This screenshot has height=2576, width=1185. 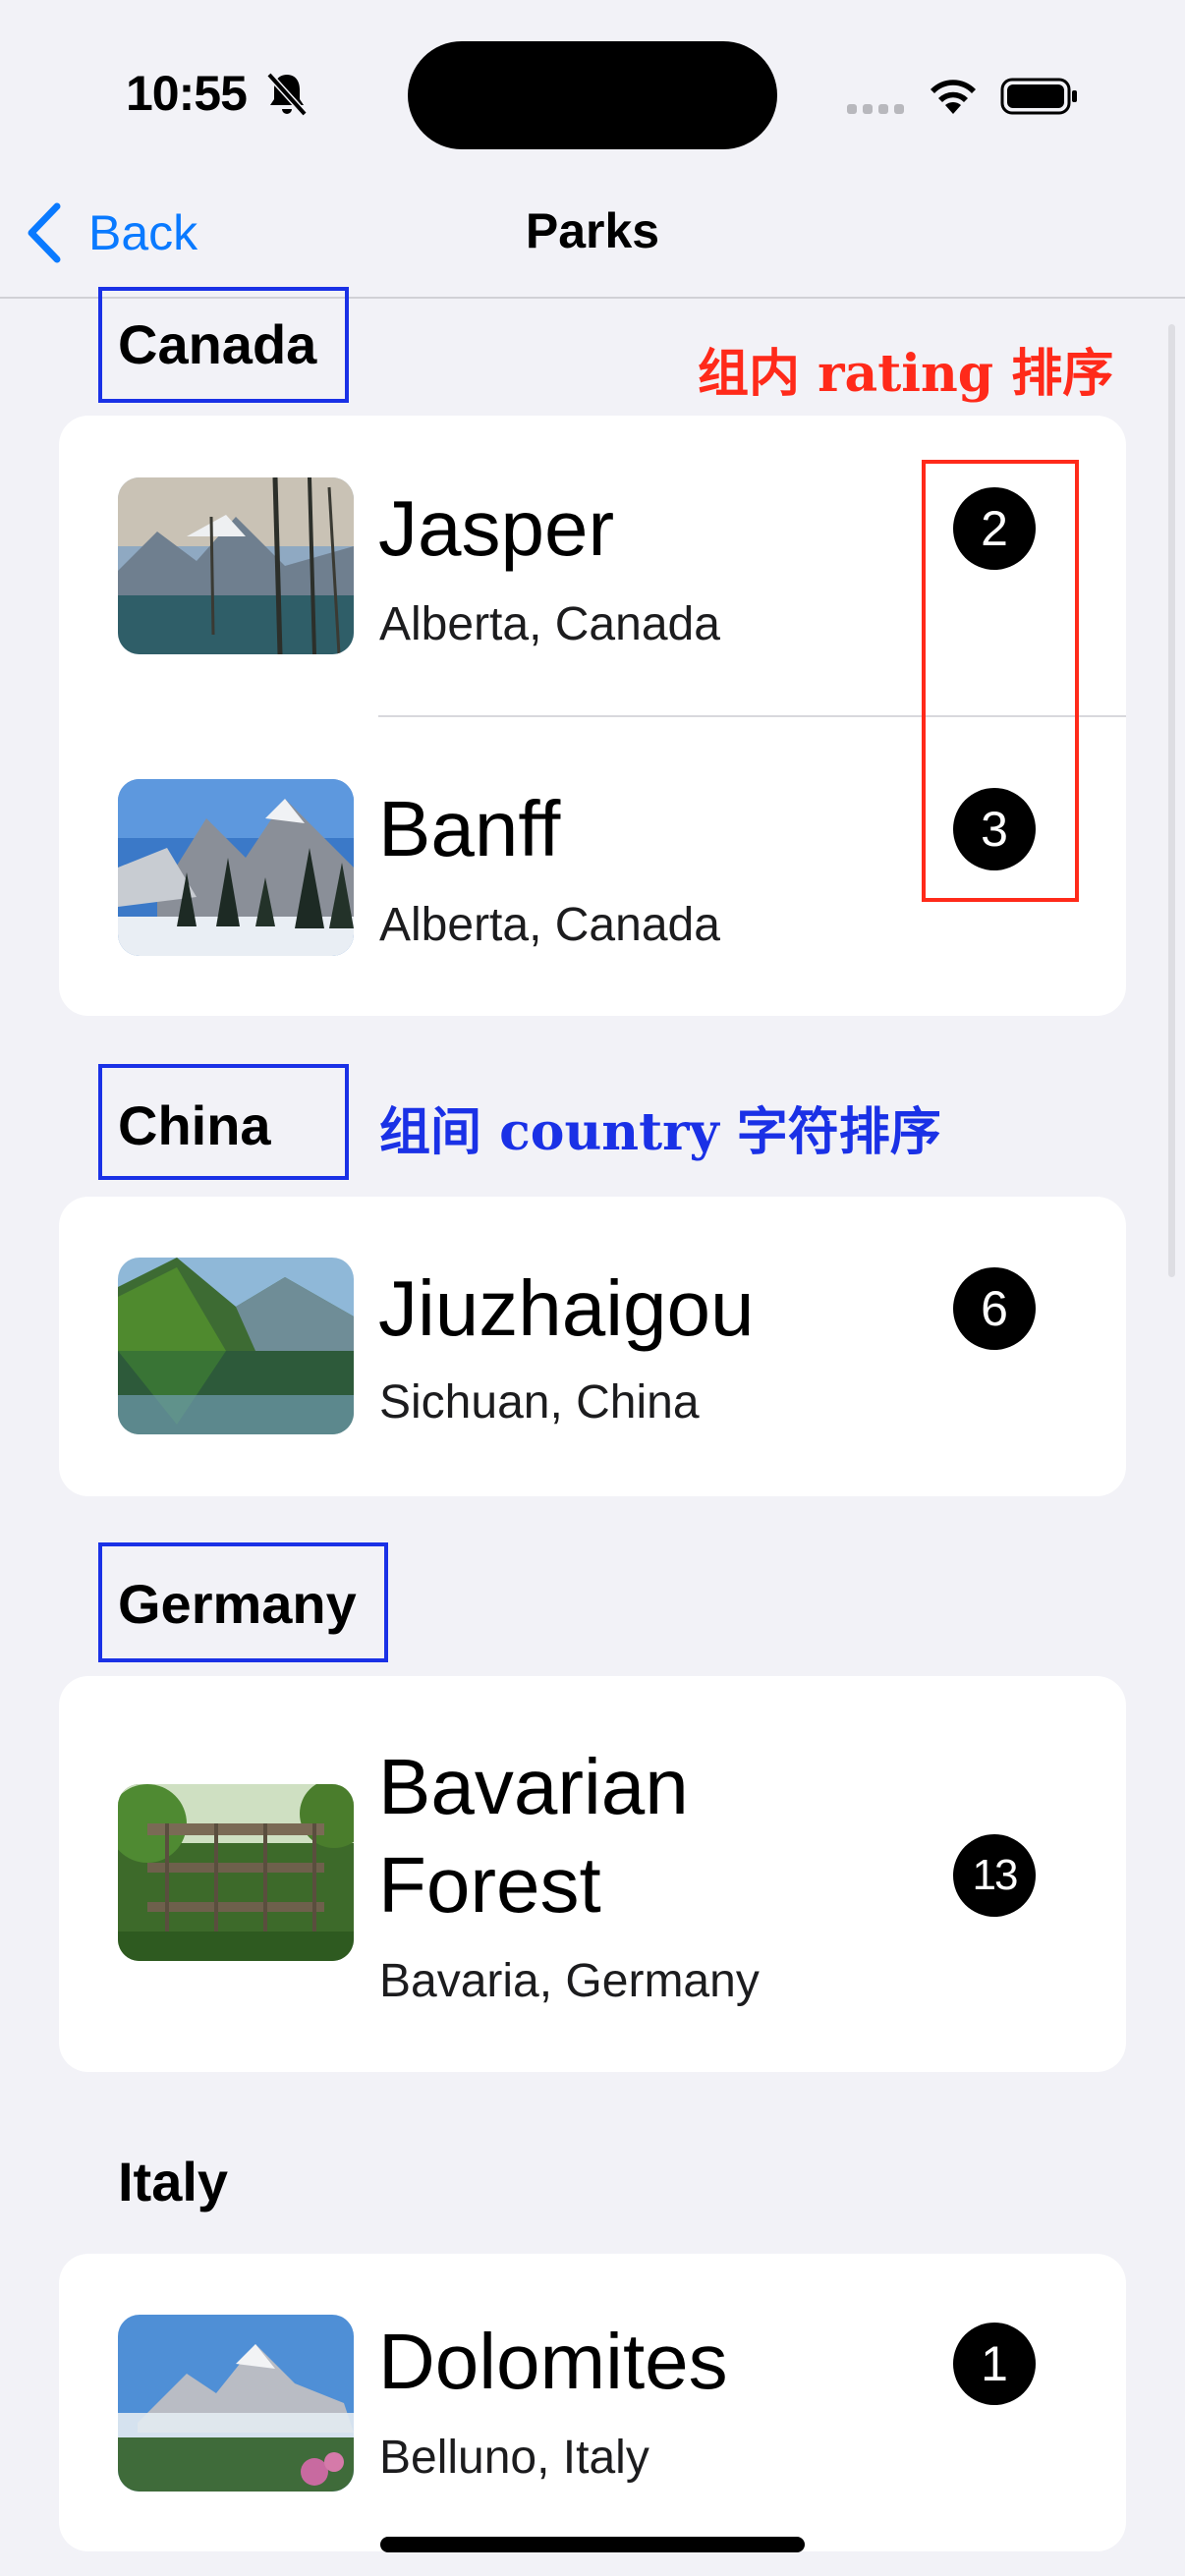 What do you see at coordinates (592, 2544) in the screenshot?
I see `home-indicator` at bounding box center [592, 2544].